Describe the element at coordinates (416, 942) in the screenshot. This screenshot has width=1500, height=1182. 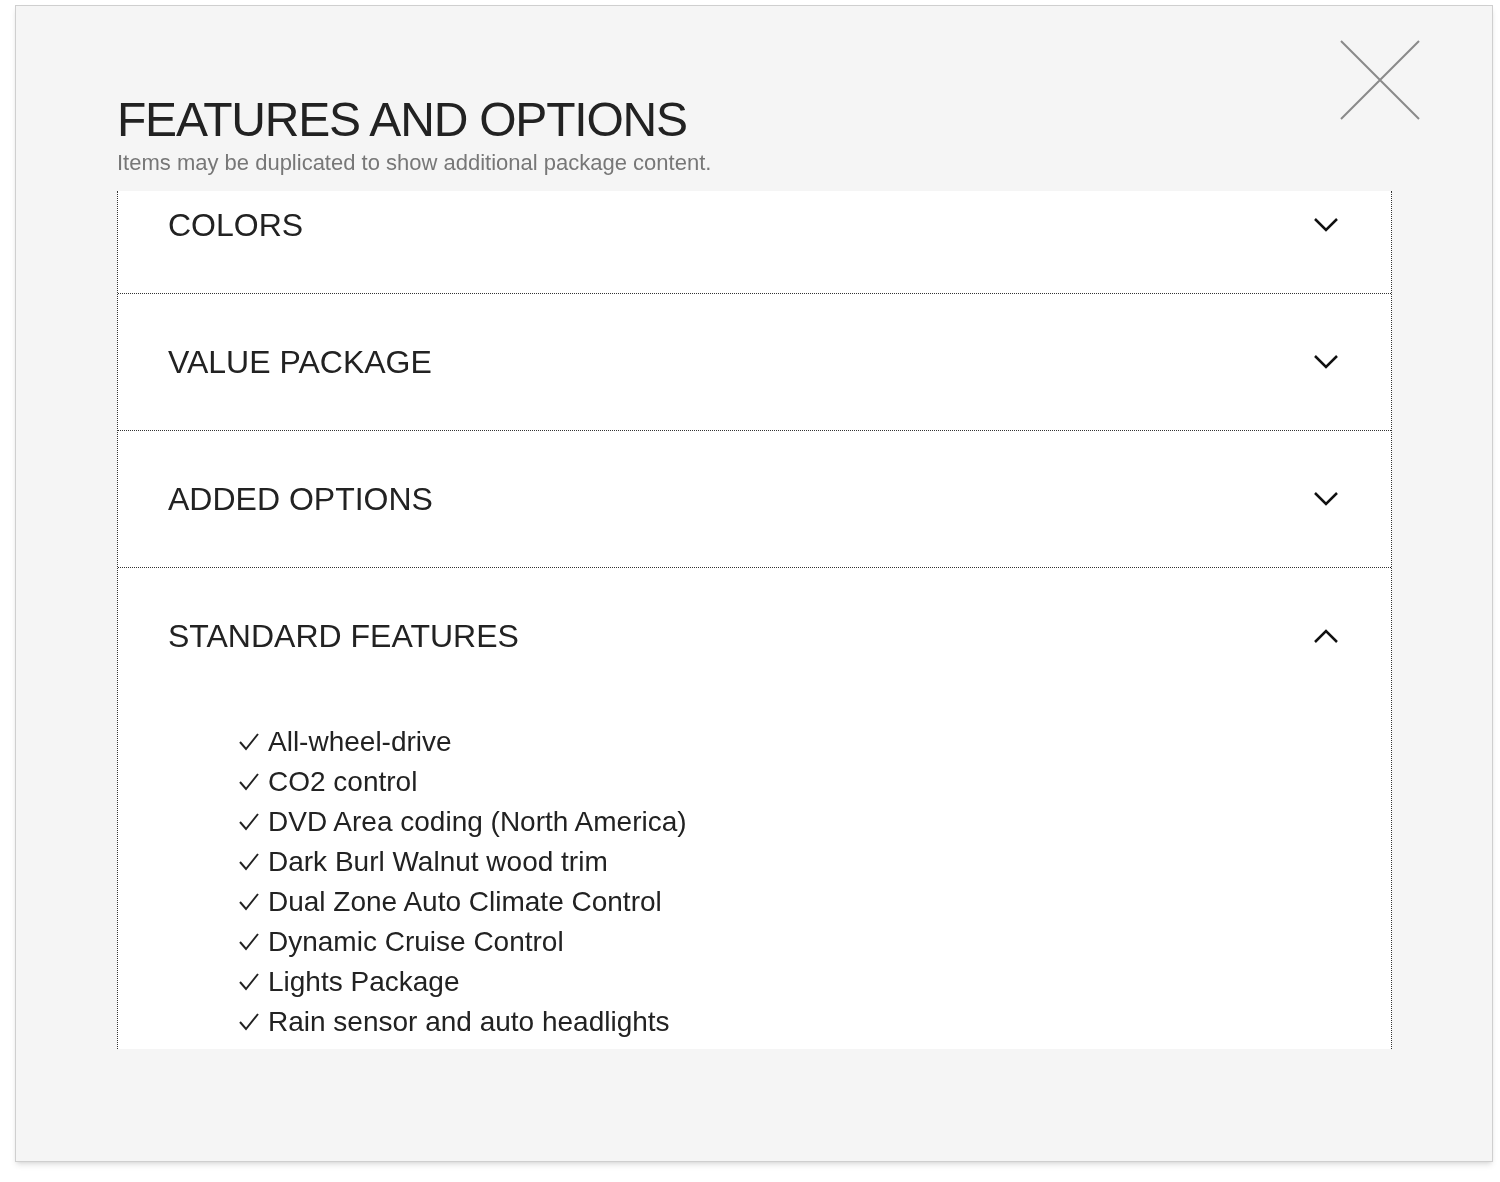
I see `feature-item: Dynamic Cruise Control` at that location.